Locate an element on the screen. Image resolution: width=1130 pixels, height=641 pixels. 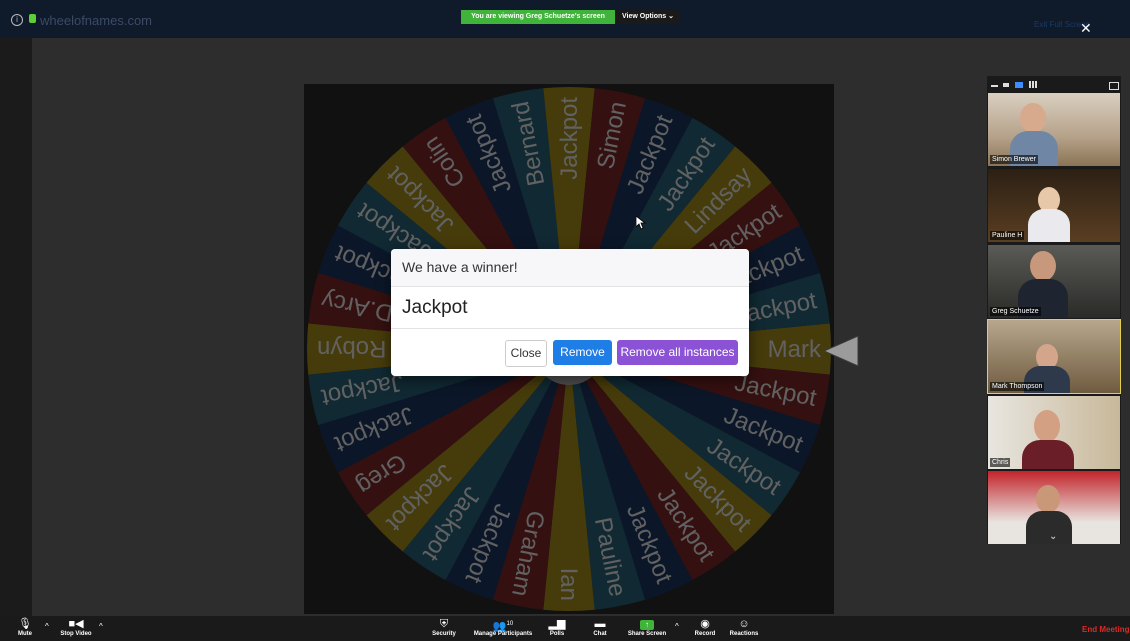
share-screen-button: ↑ Share Screen is located at coordinates (647, 627).